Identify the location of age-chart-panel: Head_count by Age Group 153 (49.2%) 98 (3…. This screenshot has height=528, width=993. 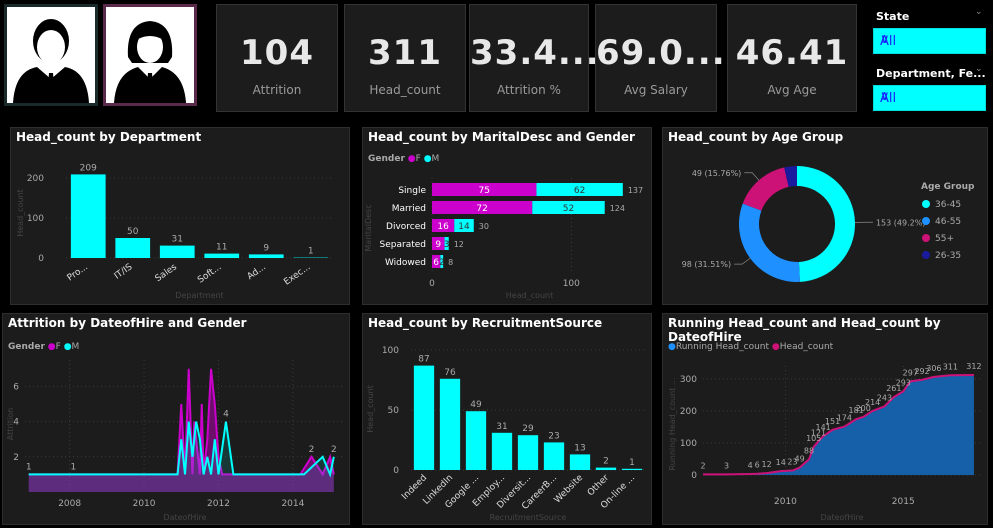
(825, 216).